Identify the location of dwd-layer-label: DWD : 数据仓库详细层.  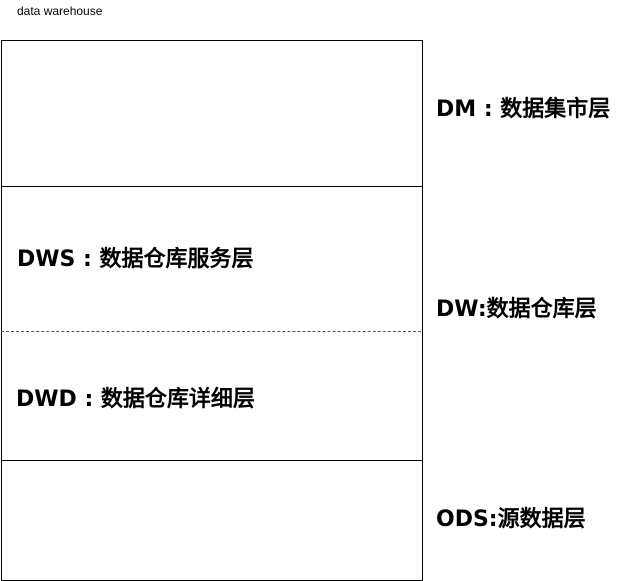
(135, 399).